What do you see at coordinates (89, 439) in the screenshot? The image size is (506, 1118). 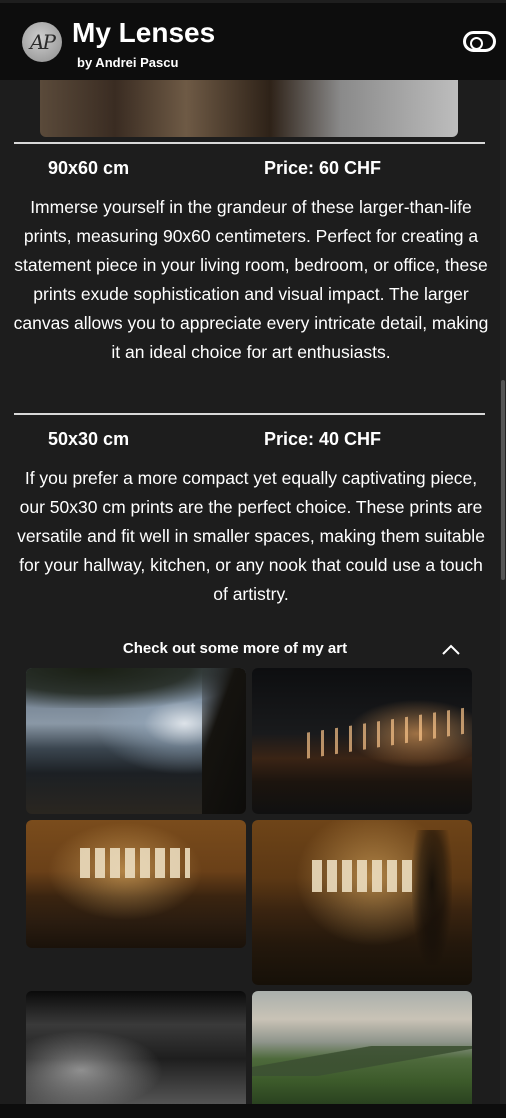 I see `print-size: 50x30 cm` at bounding box center [89, 439].